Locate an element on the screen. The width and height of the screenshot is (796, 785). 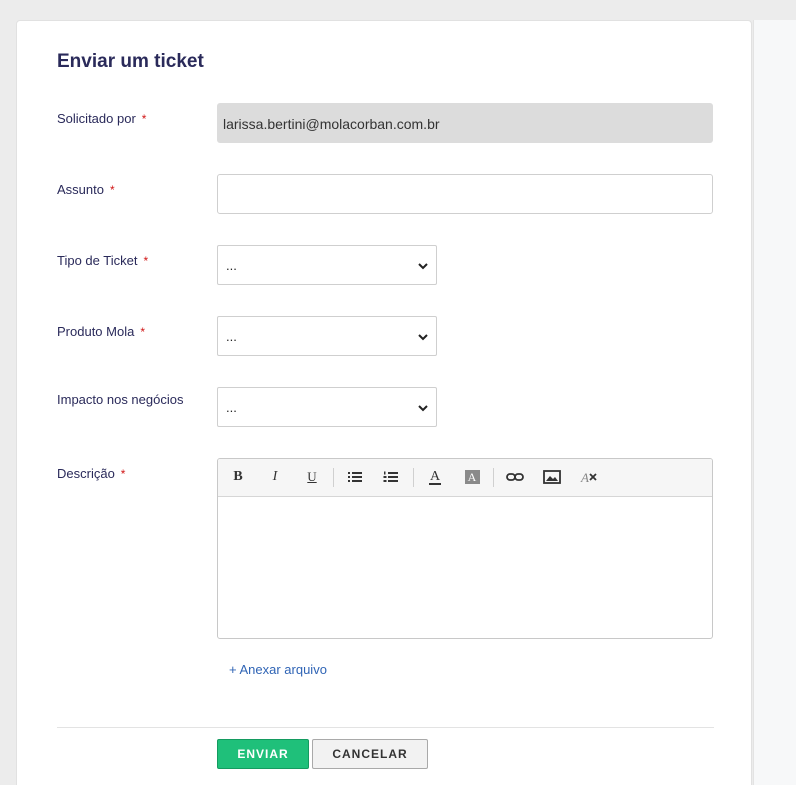
description-label: Descrição * is located at coordinates (91, 473).